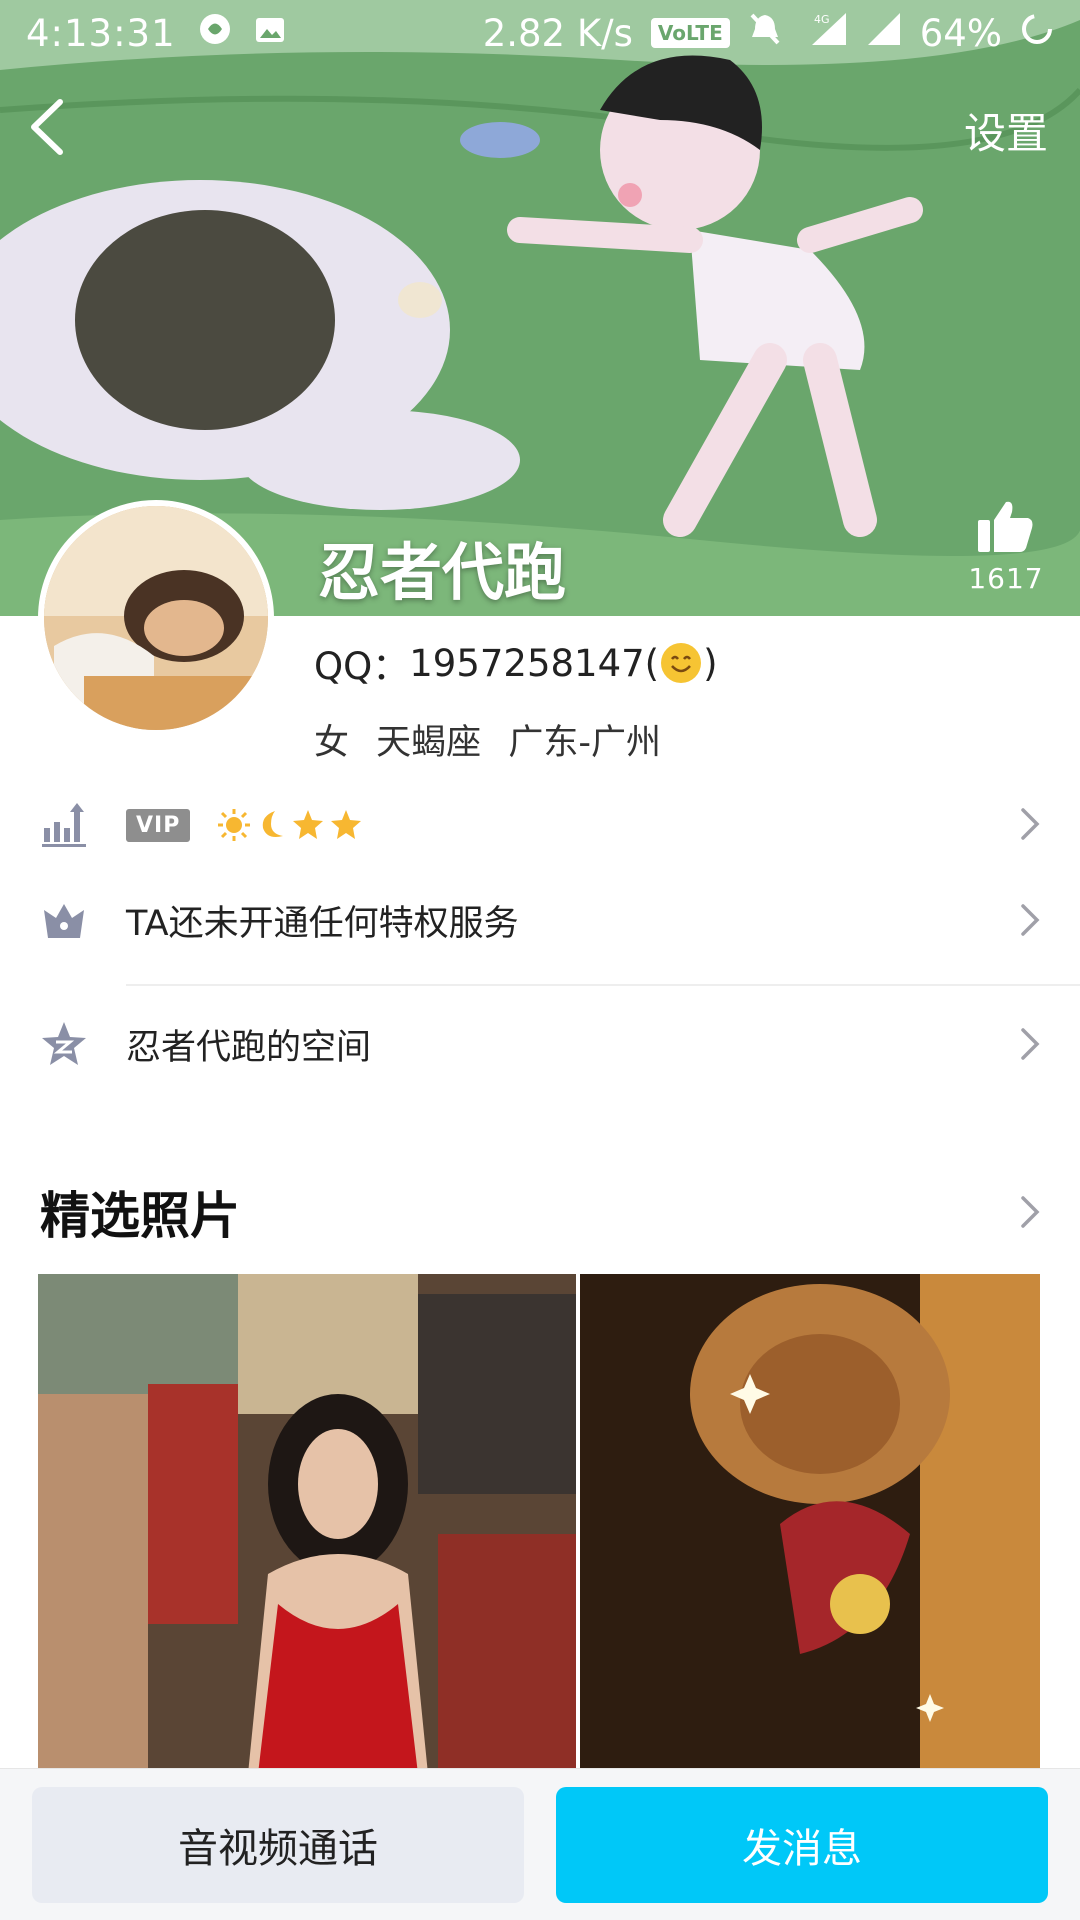 The image size is (1080, 1920). Describe the element at coordinates (278, 1845) in the screenshot. I see `video-call-button: 音视频通话` at that location.